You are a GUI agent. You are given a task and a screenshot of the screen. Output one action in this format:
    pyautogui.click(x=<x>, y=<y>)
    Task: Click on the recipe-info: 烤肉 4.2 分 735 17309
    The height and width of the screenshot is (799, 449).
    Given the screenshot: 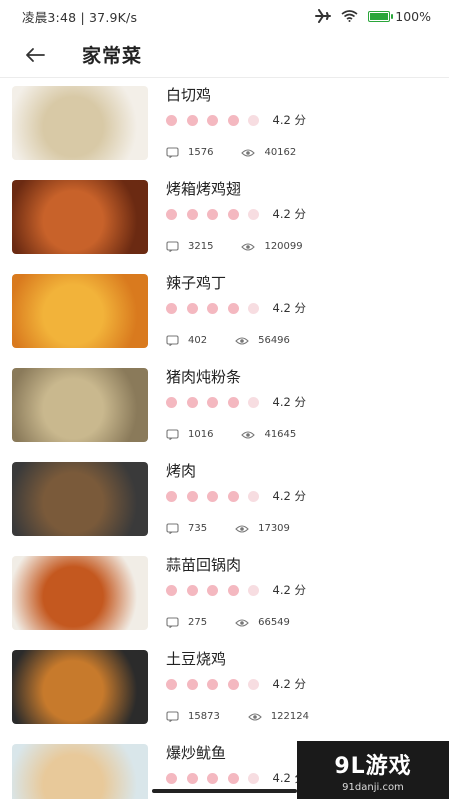 What is the action you would take?
    pyautogui.click(x=301, y=509)
    